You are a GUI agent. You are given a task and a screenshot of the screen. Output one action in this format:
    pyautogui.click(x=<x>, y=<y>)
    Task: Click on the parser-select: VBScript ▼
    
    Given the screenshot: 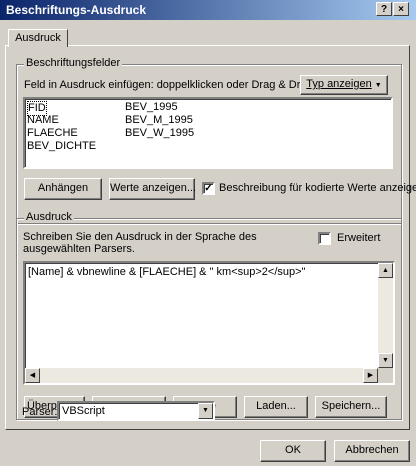 What is the action you would take?
    pyautogui.click(x=136, y=411)
    